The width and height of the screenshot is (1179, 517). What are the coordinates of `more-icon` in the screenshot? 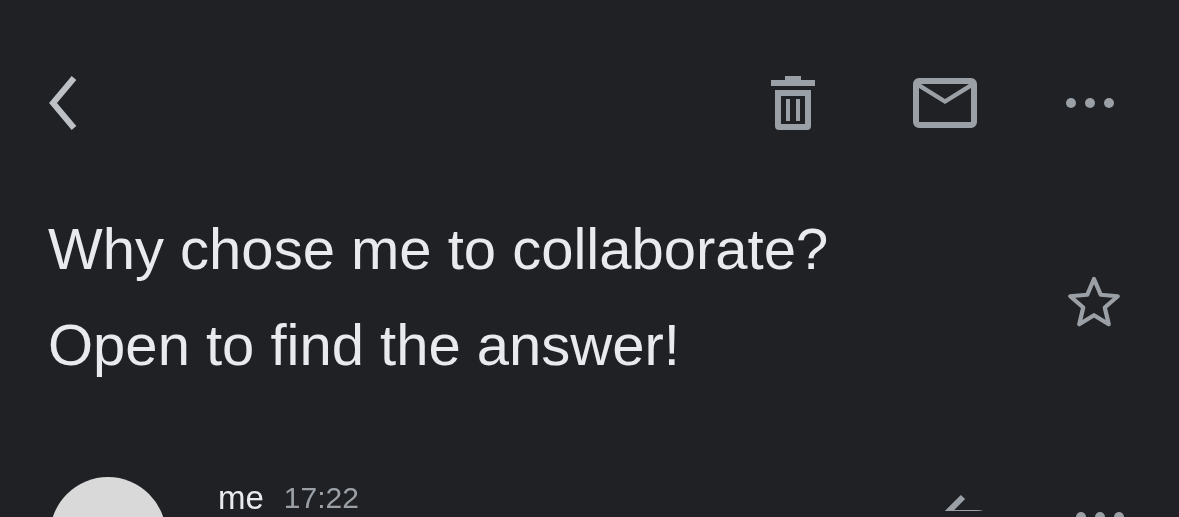 It's located at (1090, 103).